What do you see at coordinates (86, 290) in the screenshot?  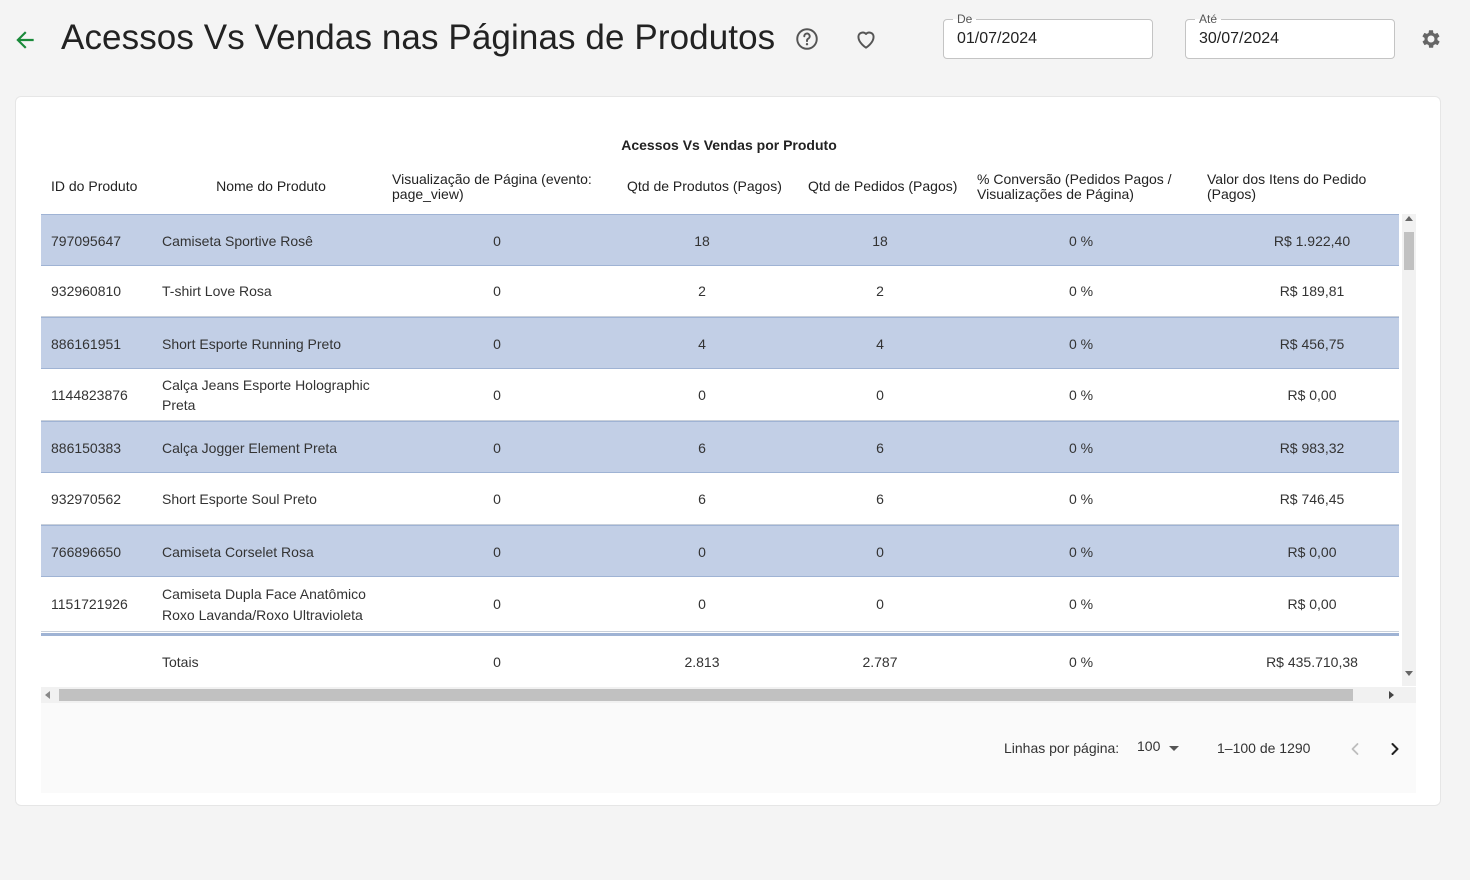 I see `cell-product-id: 932960810` at bounding box center [86, 290].